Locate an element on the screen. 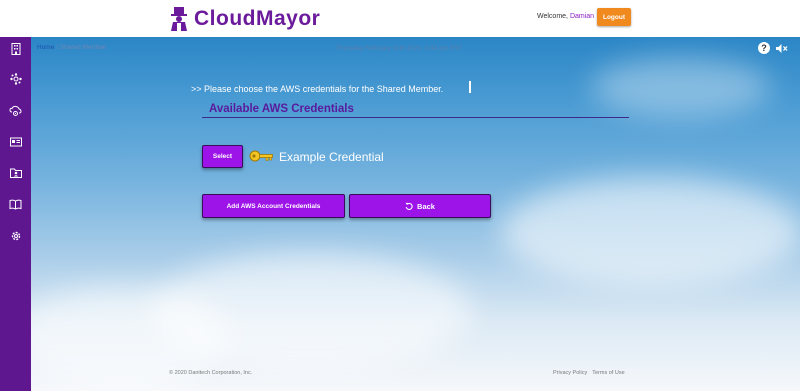 The image size is (800, 391). user-name: Damian is located at coordinates (582, 16).